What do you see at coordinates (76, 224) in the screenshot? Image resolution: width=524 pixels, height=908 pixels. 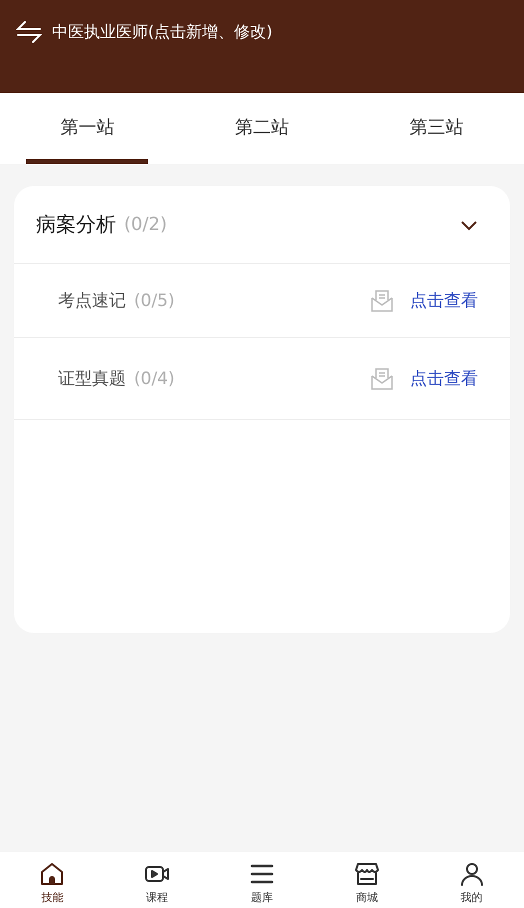 I see `section-title: 病案分析` at bounding box center [76, 224].